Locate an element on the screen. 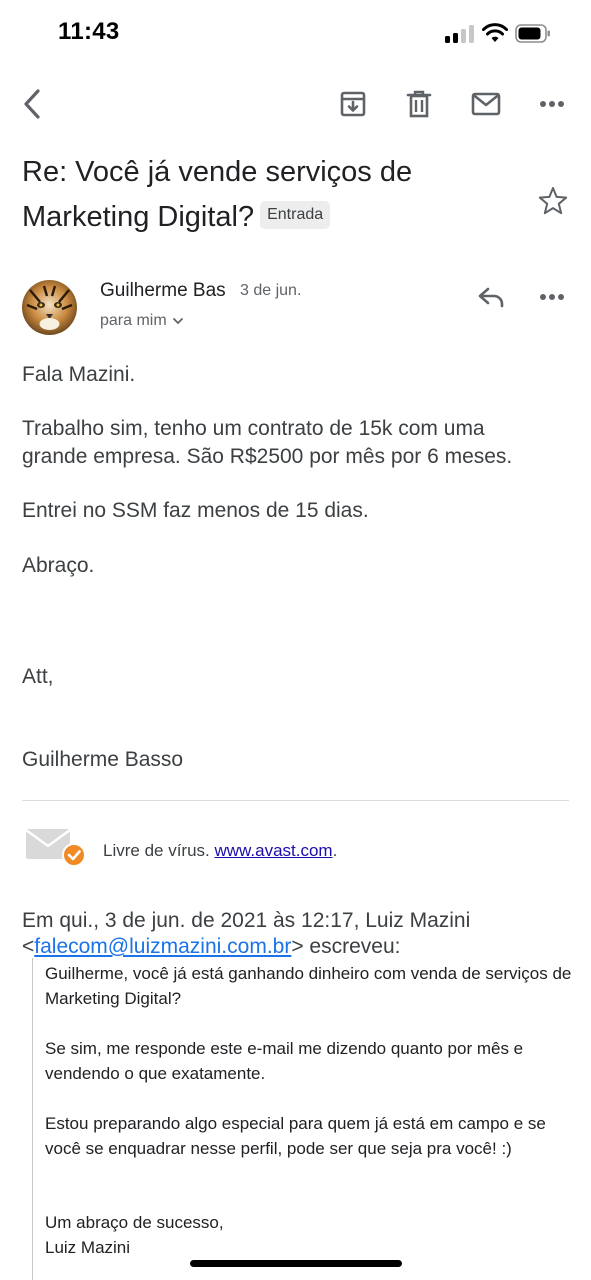 This screenshot has width=591, height=1280. wifi-icon is located at coordinates (495, 32).